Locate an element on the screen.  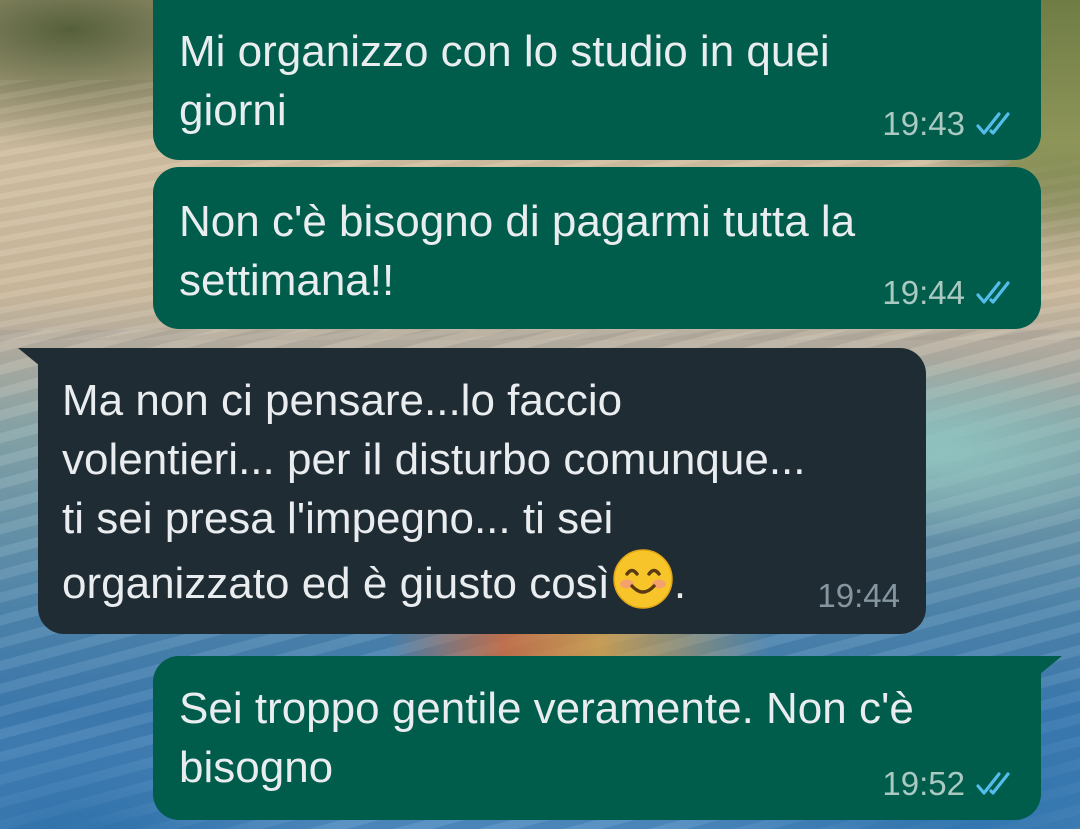
message-time: 19:52 is located at coordinates (923, 783).